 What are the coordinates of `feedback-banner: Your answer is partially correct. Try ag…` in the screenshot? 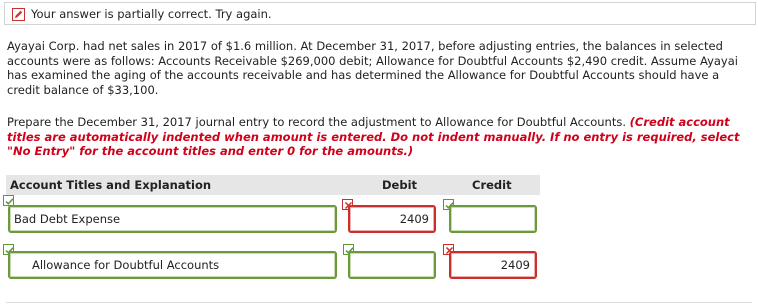 It's located at (380, 13).